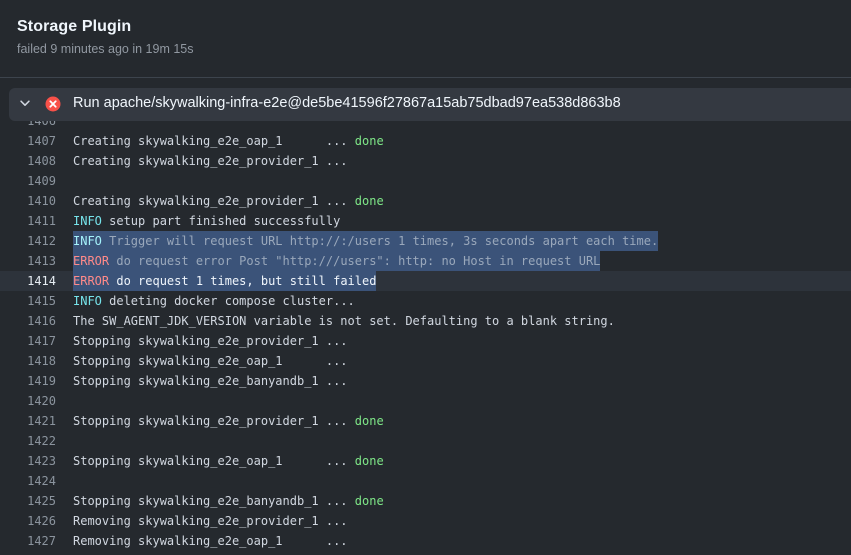 The image size is (851, 555). I want to click on log-line: 1409, so click(425, 181).